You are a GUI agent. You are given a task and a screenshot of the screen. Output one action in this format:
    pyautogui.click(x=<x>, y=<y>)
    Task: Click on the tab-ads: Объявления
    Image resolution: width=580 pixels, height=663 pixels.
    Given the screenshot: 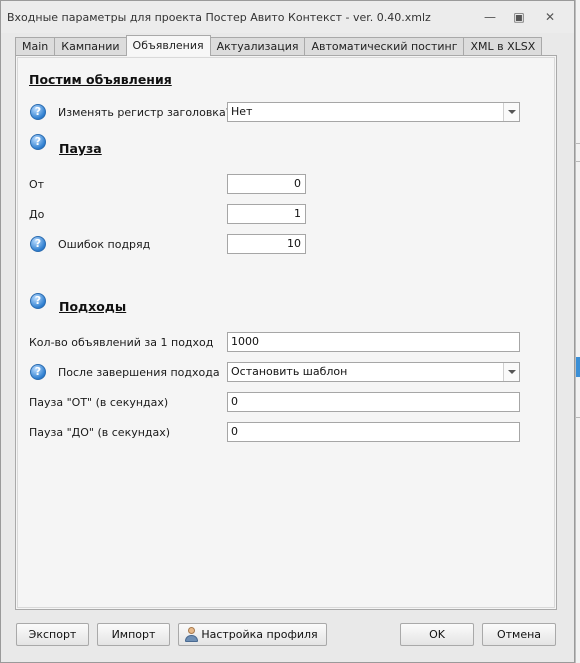 What is the action you would take?
    pyautogui.click(x=168, y=45)
    